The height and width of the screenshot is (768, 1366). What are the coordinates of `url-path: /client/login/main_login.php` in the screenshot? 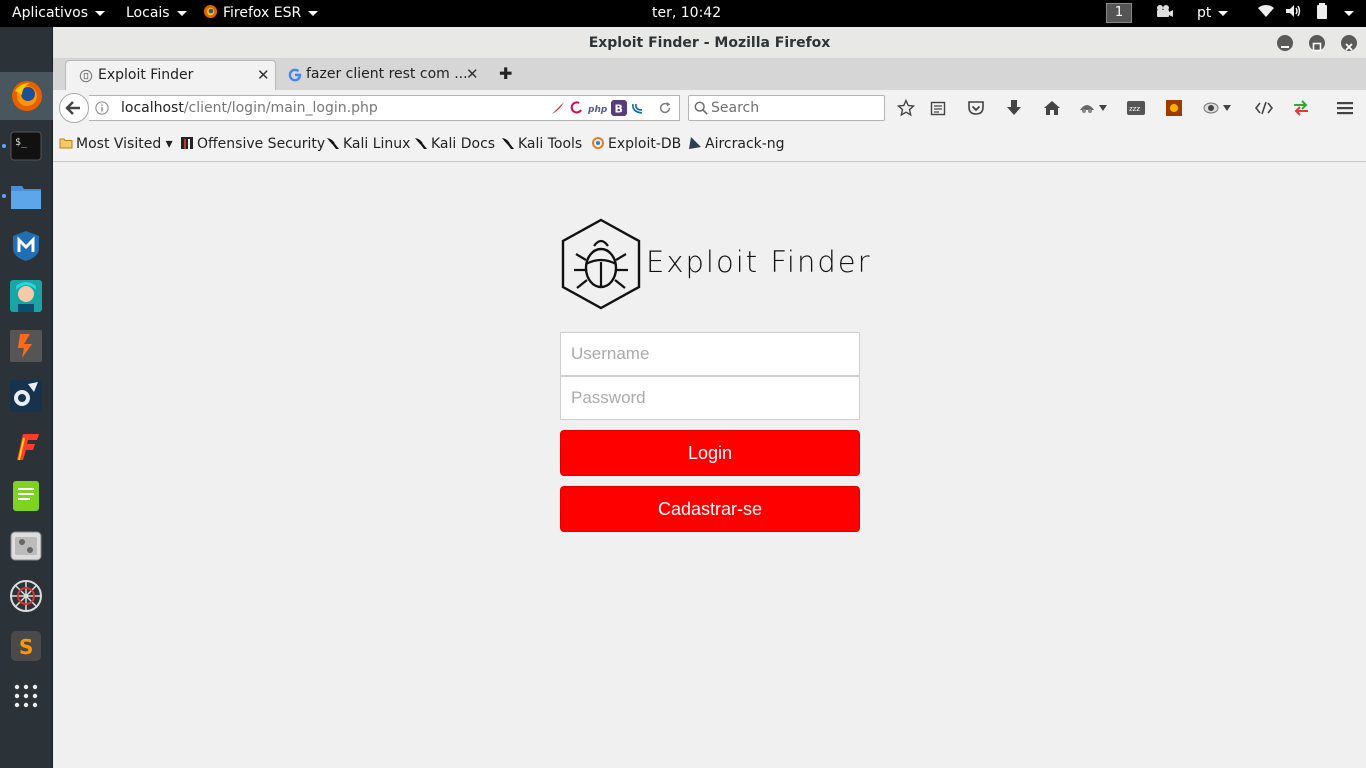 It's located at (280, 108).